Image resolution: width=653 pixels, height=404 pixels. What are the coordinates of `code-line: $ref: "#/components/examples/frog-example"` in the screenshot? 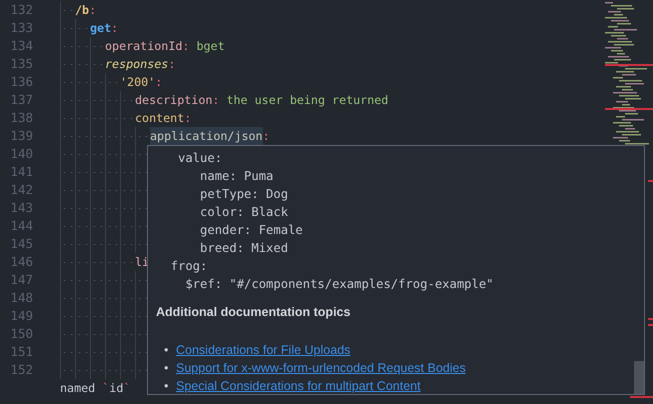 It's located at (339, 284).